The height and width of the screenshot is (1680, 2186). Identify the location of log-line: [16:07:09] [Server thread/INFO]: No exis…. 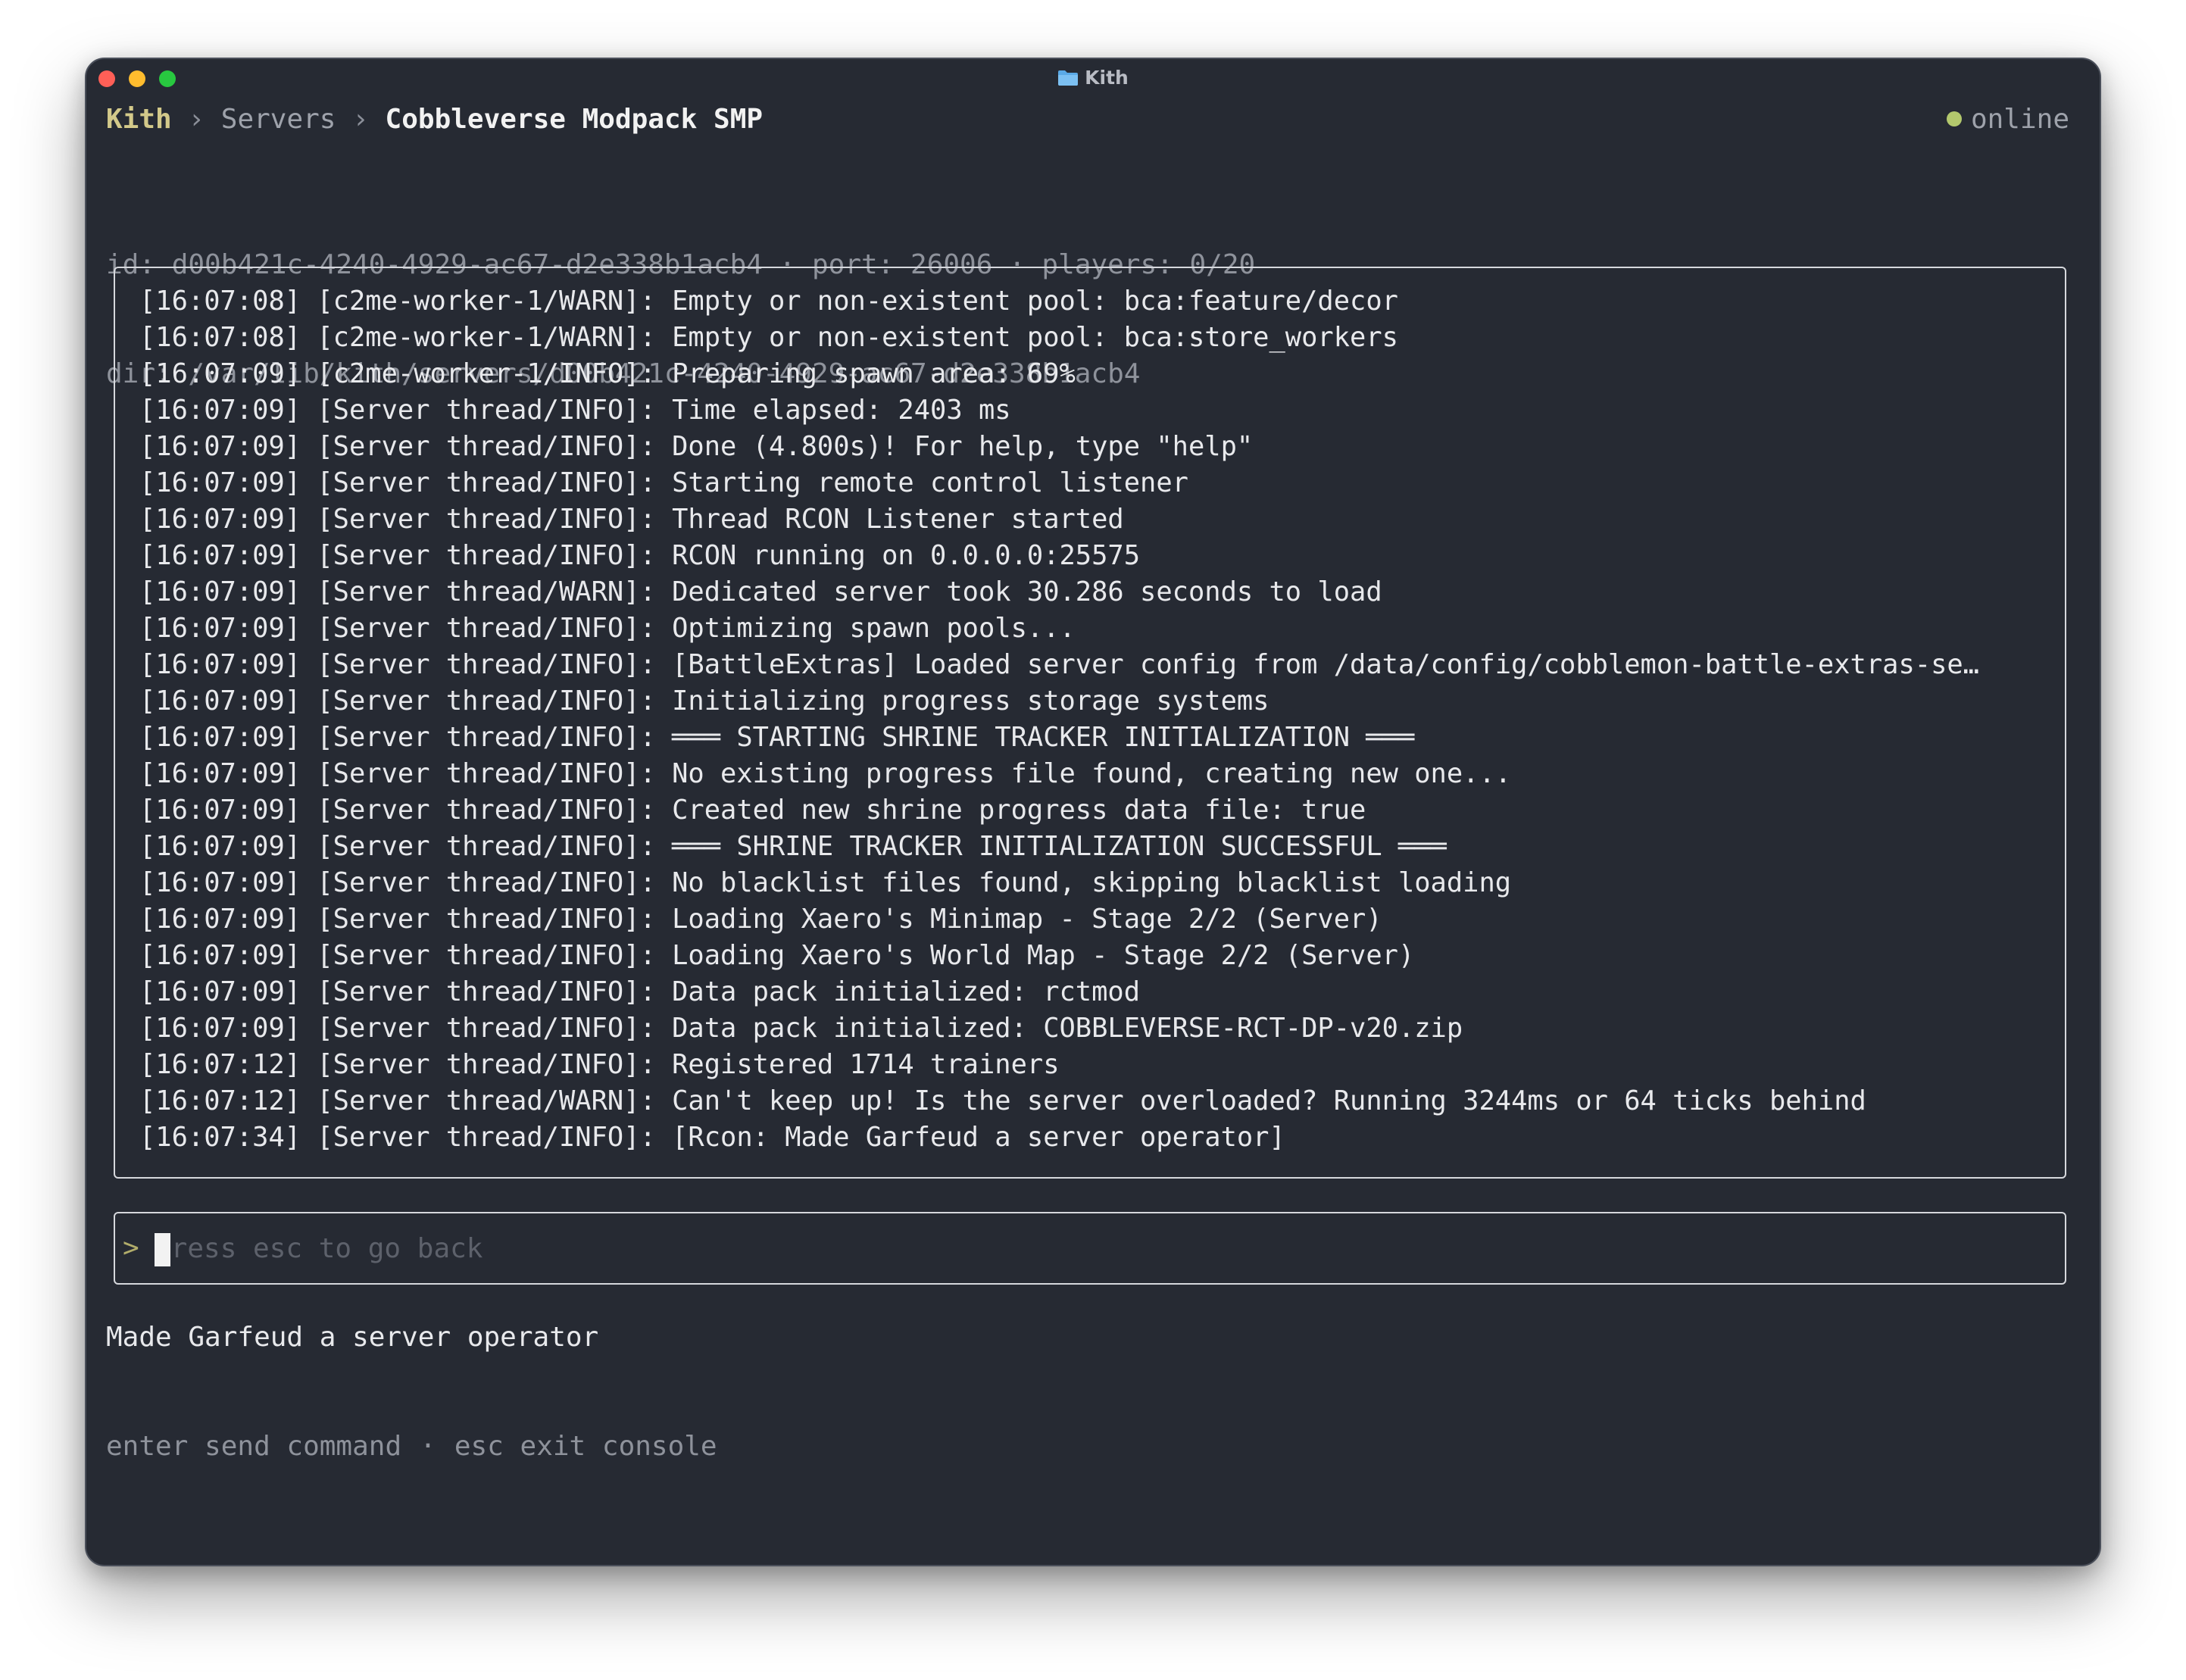
(825, 773).